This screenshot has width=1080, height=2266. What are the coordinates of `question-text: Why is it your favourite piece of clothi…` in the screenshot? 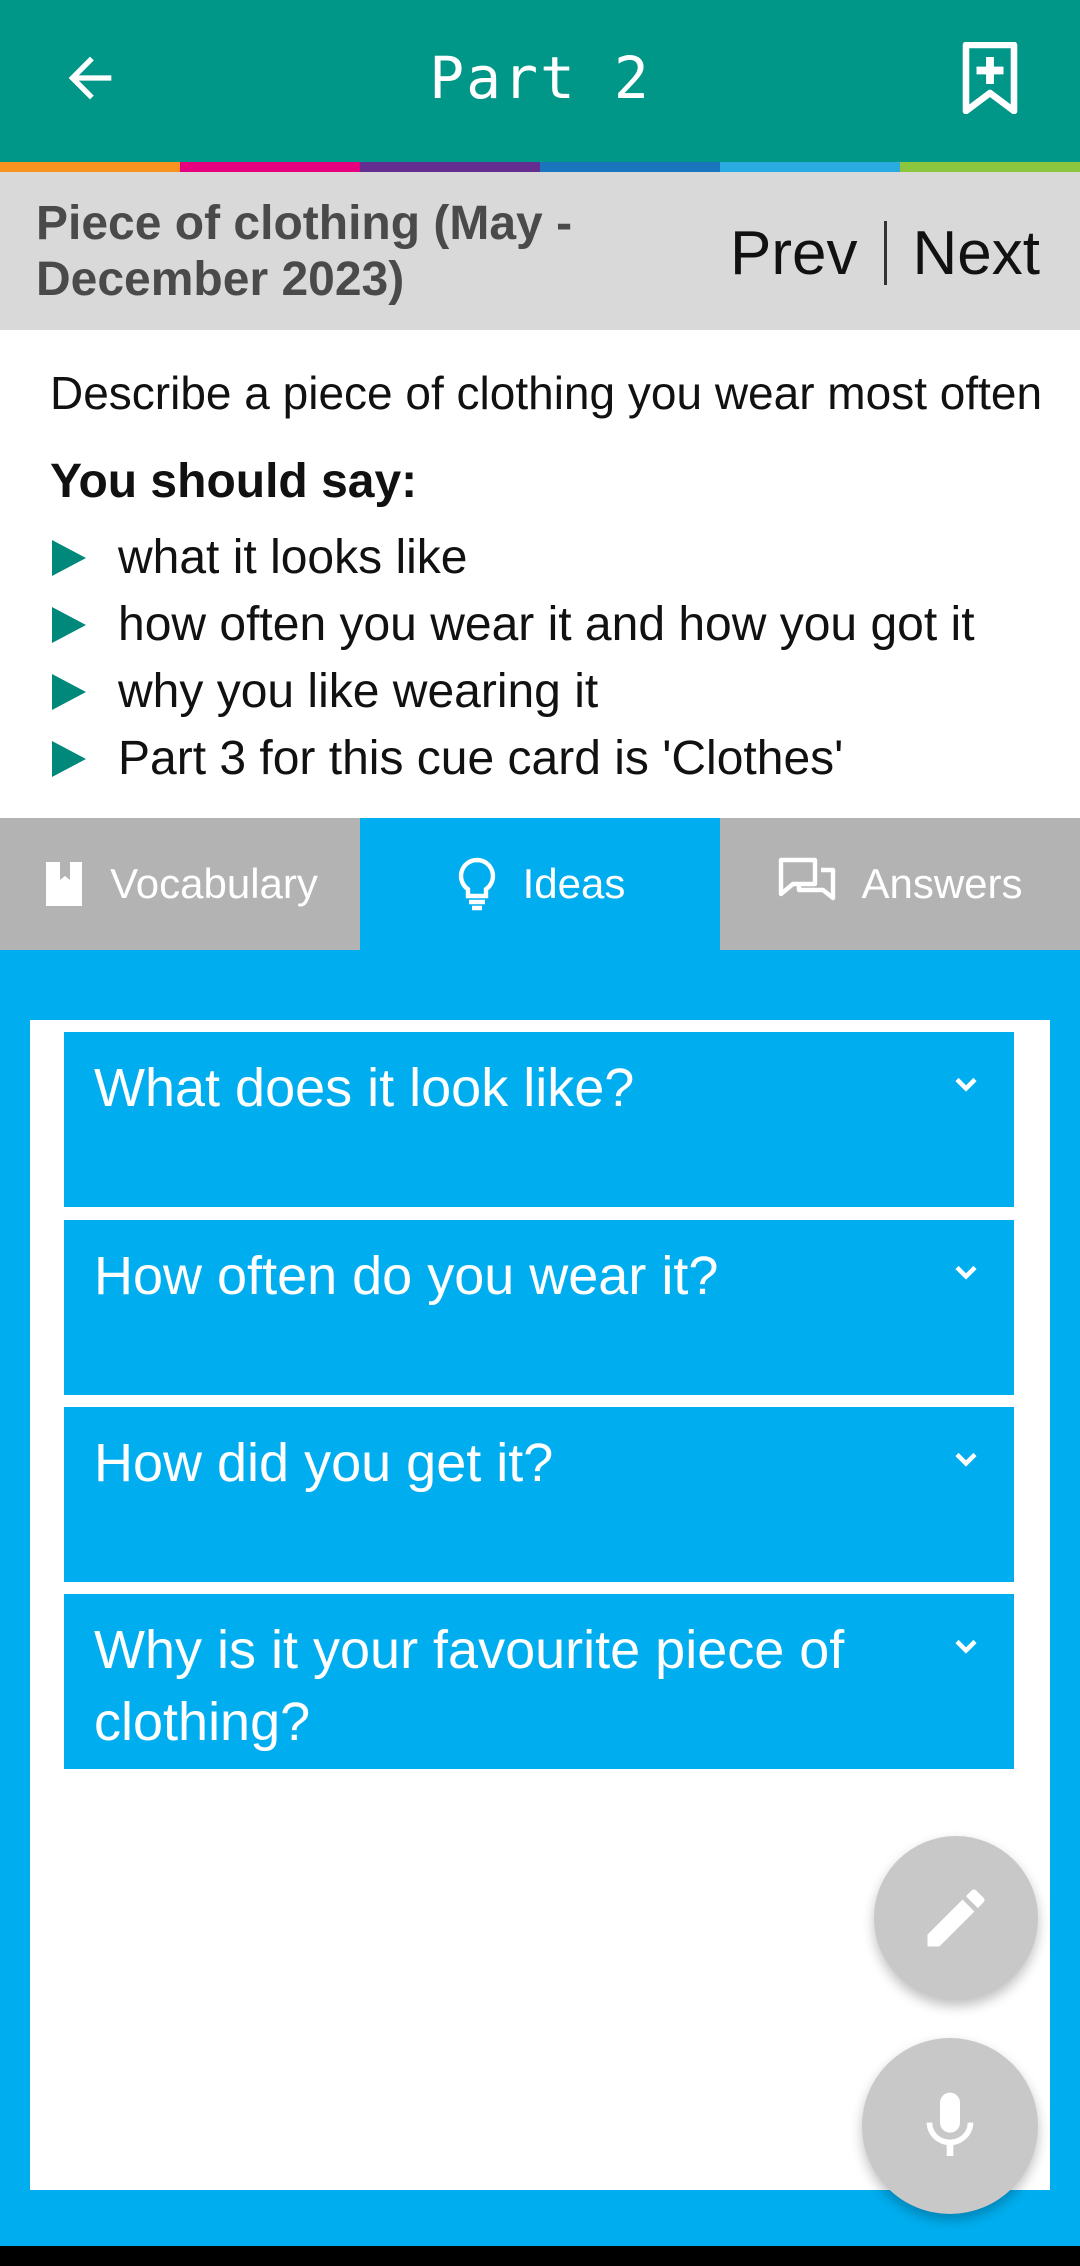 It's located at (469, 1686).